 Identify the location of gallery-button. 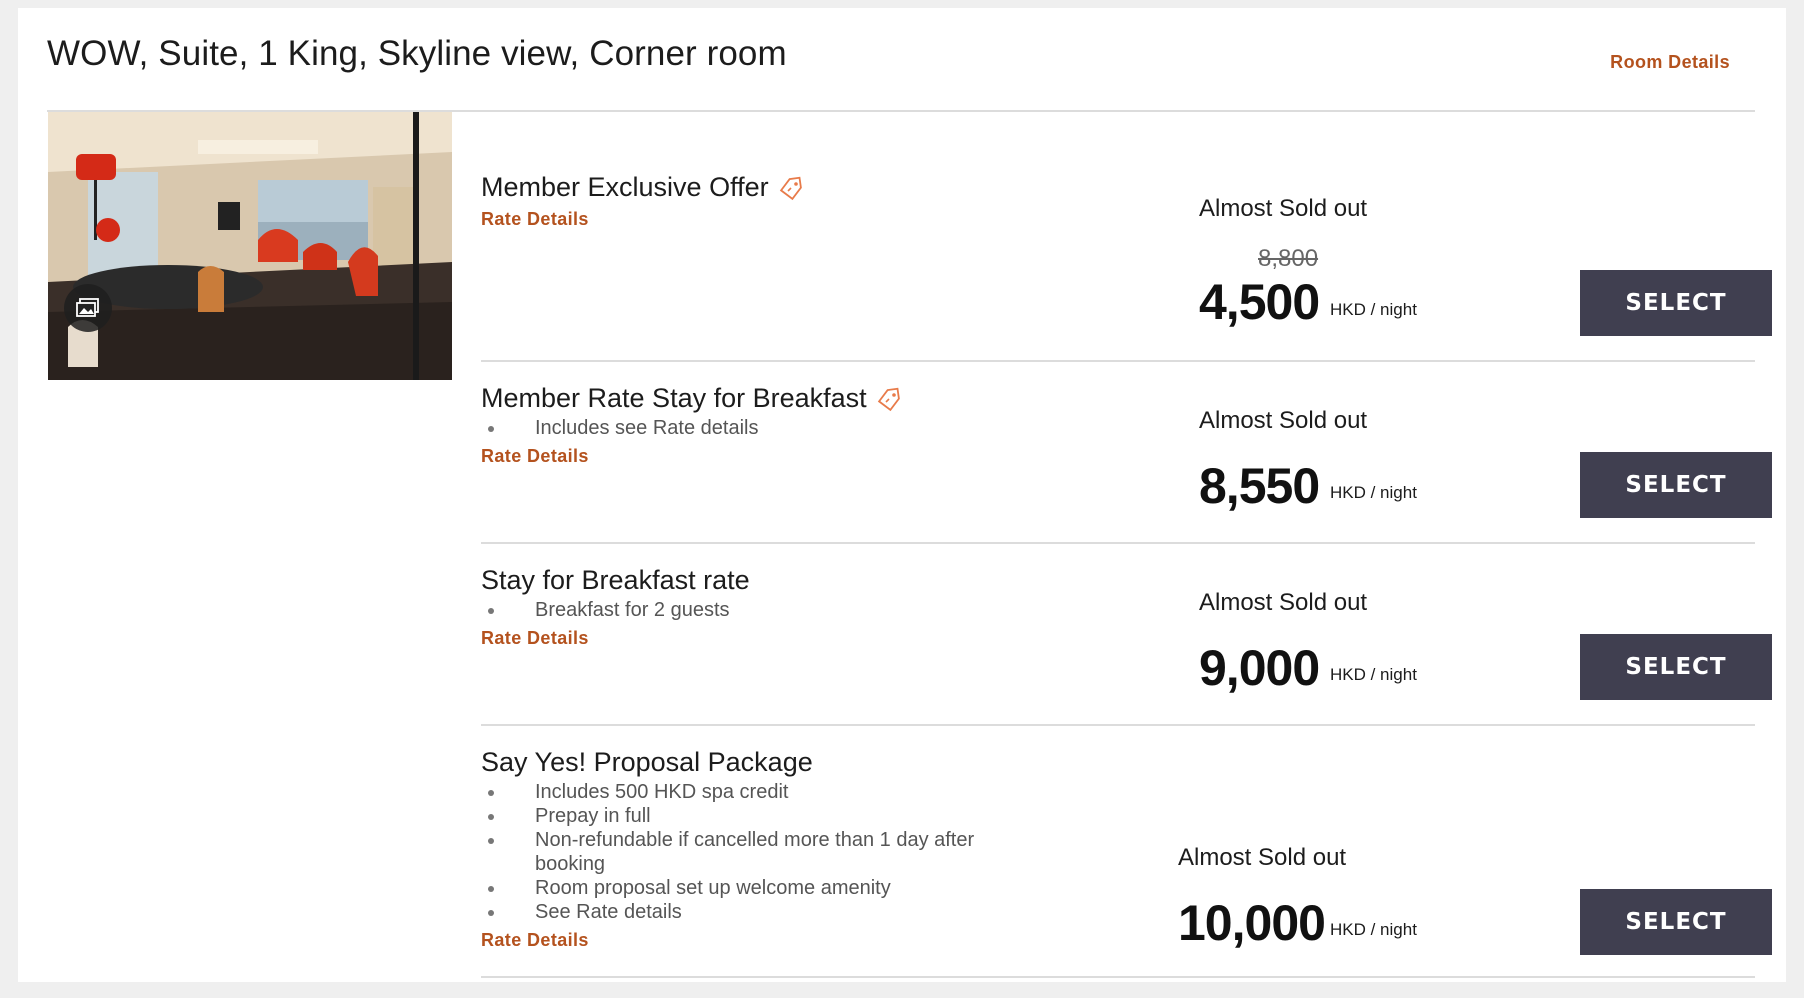
(88, 308).